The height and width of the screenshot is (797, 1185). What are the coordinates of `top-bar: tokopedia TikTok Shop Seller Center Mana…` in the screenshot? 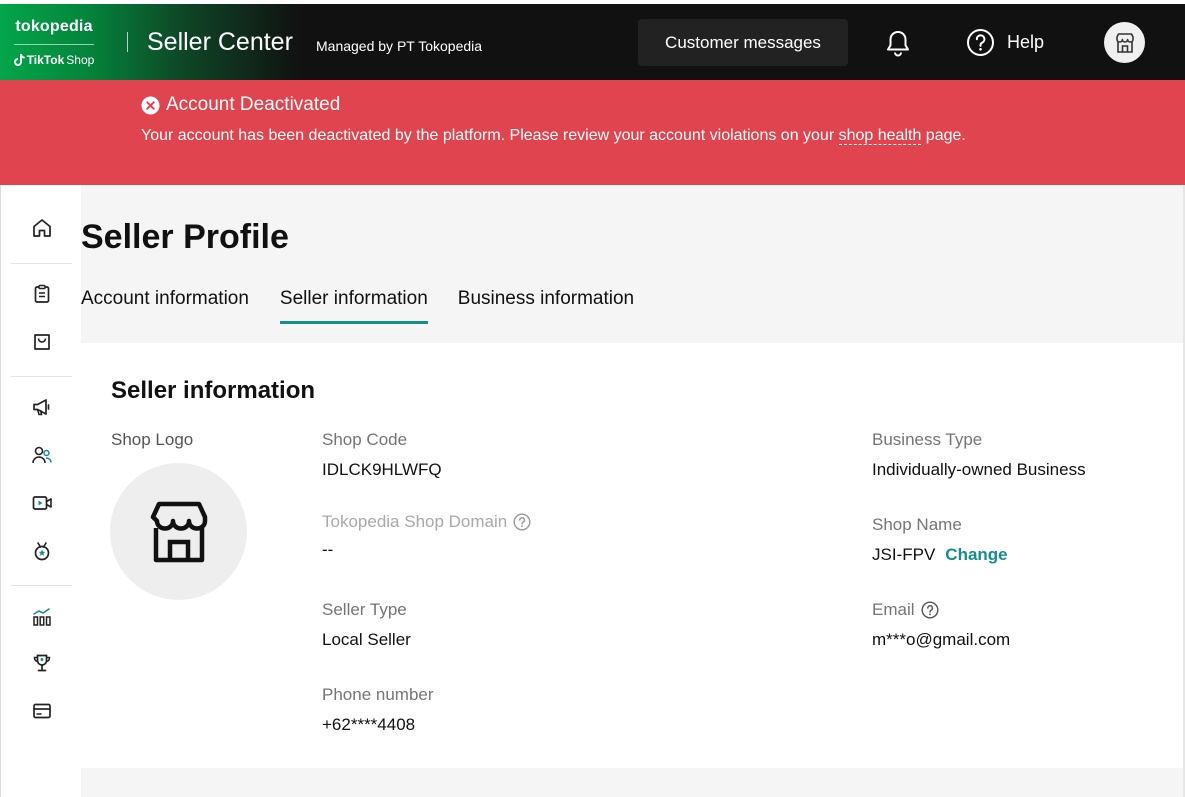 It's located at (592, 40).